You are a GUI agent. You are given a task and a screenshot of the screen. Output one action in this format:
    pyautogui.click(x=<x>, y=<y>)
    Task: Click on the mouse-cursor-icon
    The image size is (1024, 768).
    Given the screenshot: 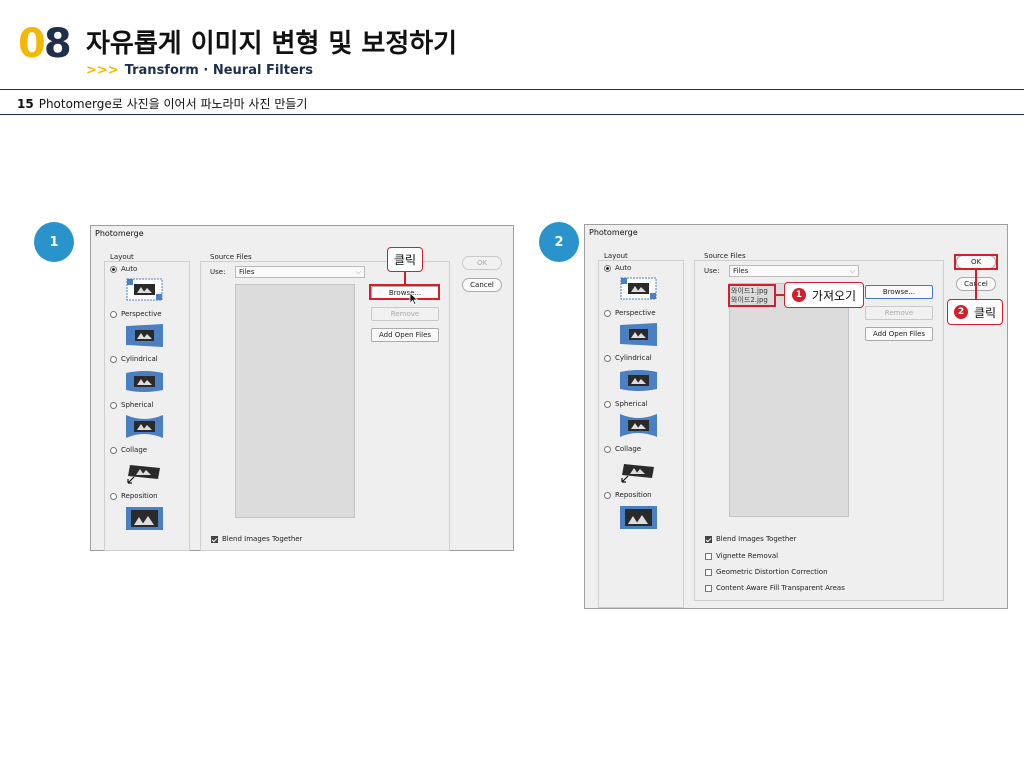 What is the action you would take?
    pyautogui.click(x=414, y=298)
    